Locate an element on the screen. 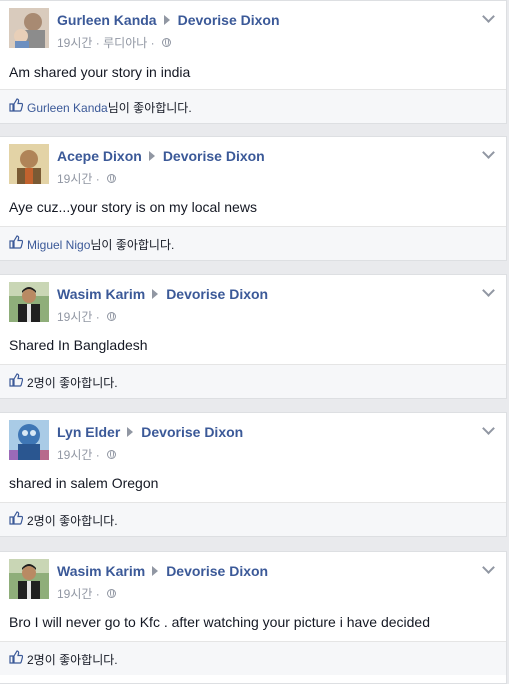  post-text: Shared In Bangladesh is located at coordinates (78, 345).